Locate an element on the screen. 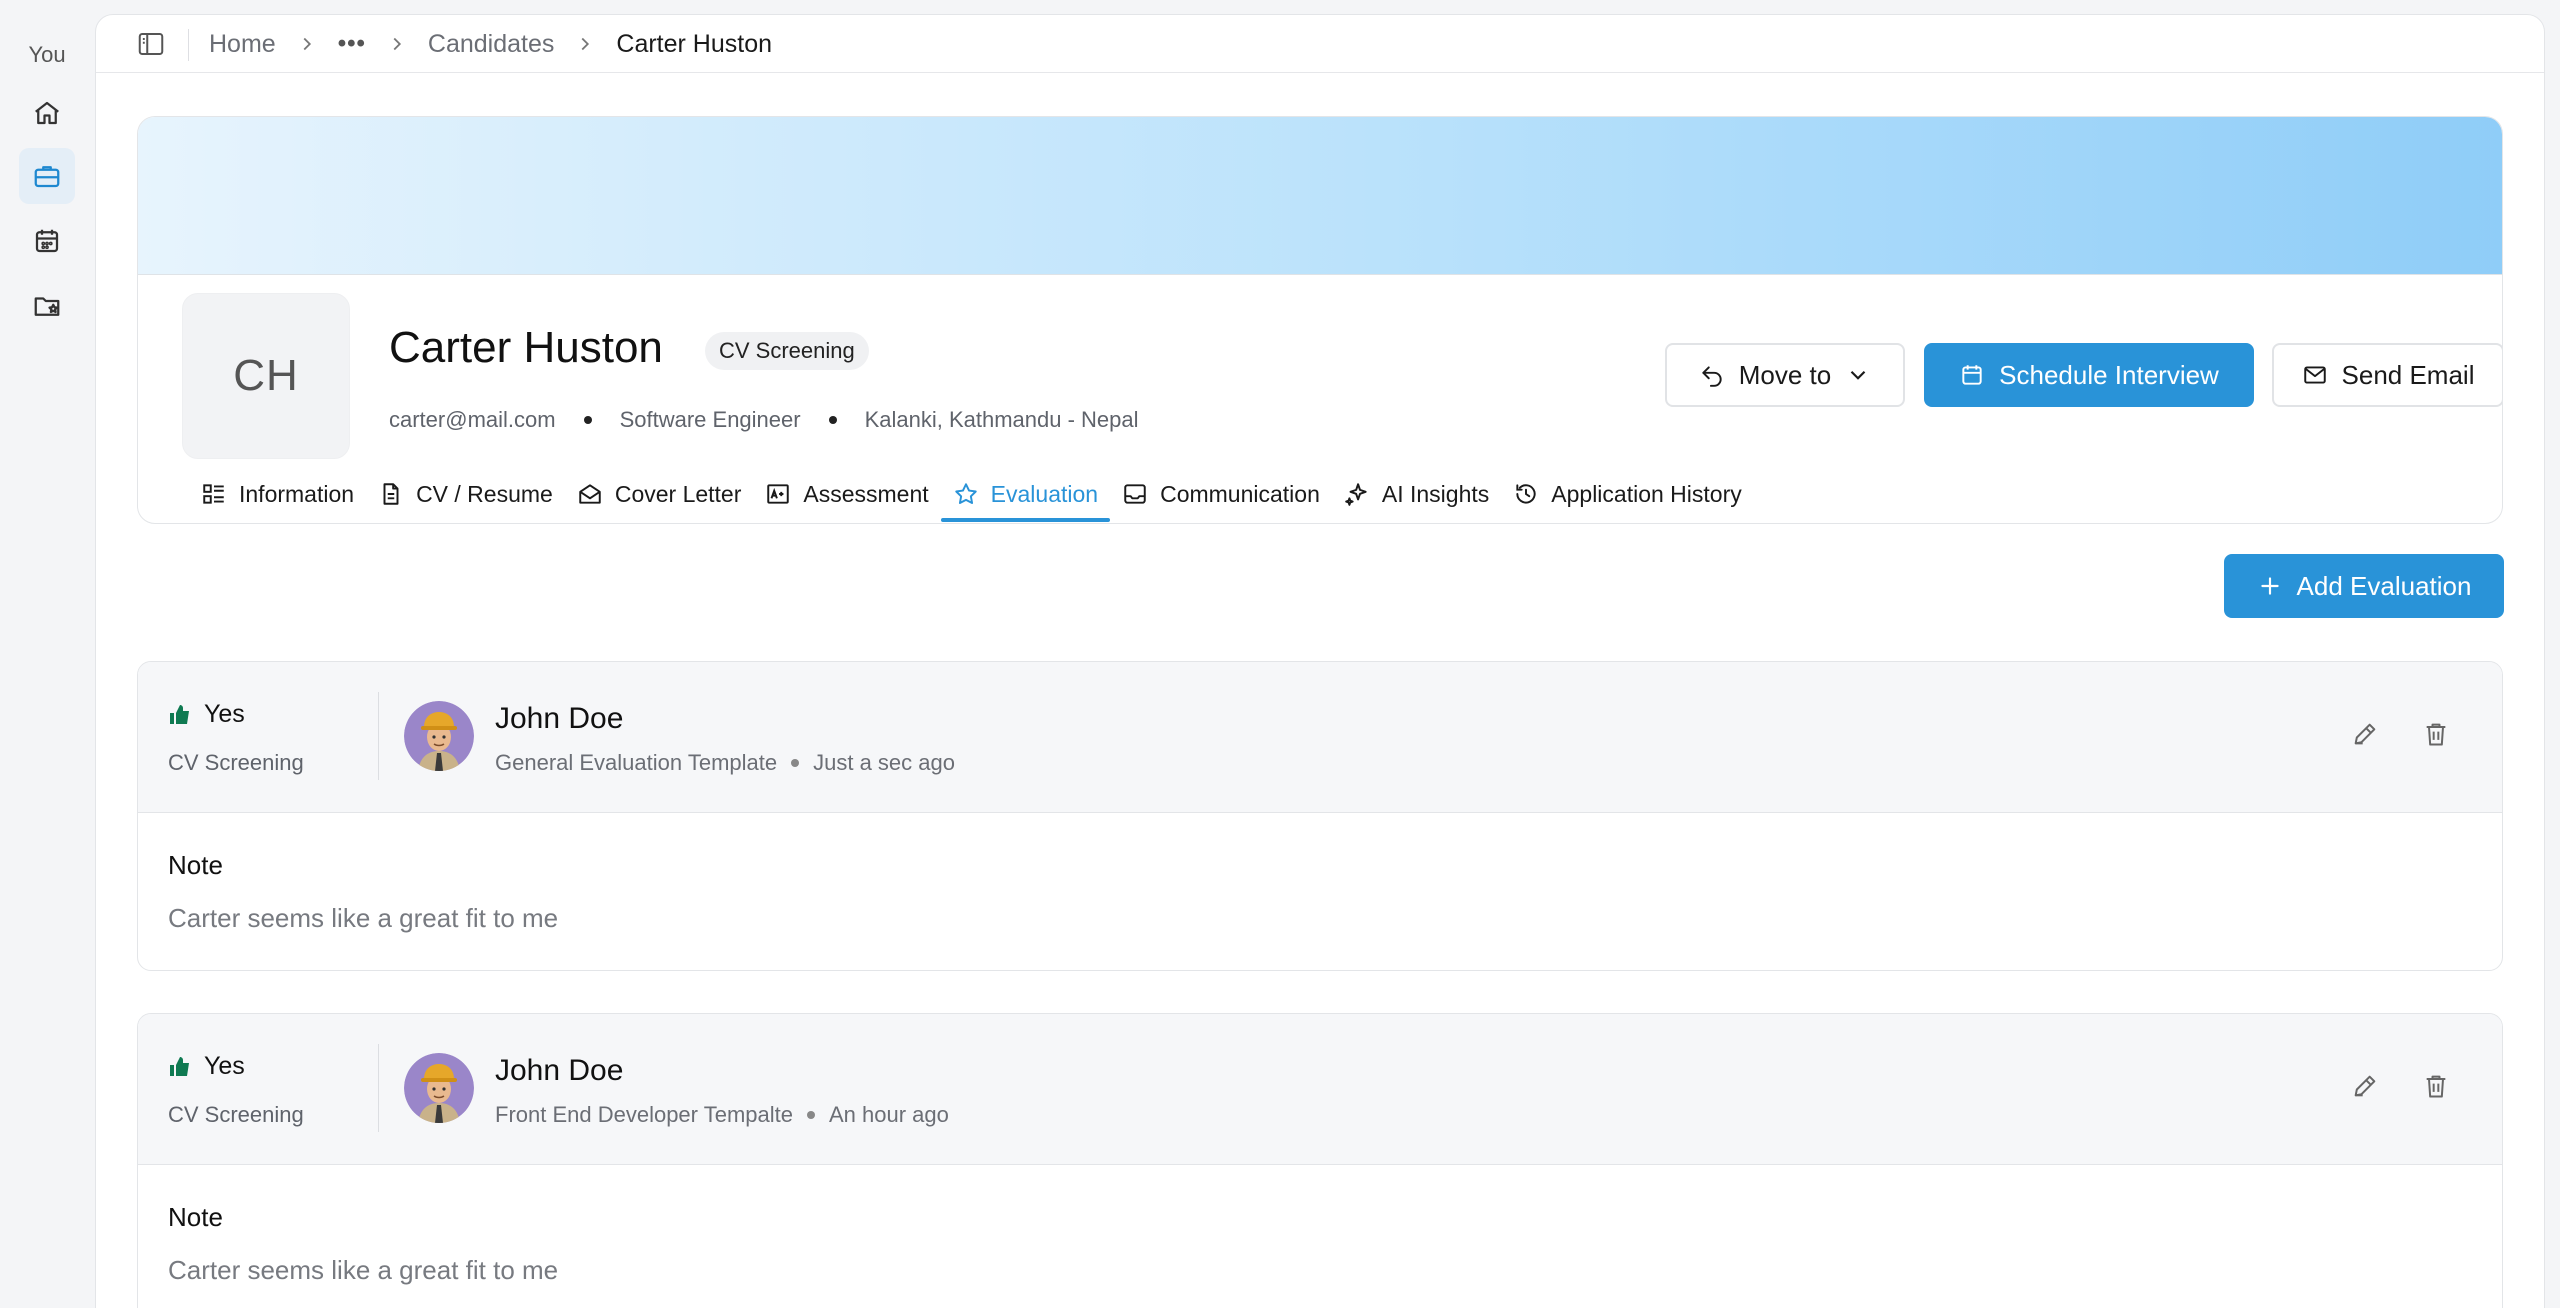  tab-assessment: Assessment is located at coordinates (846, 494).